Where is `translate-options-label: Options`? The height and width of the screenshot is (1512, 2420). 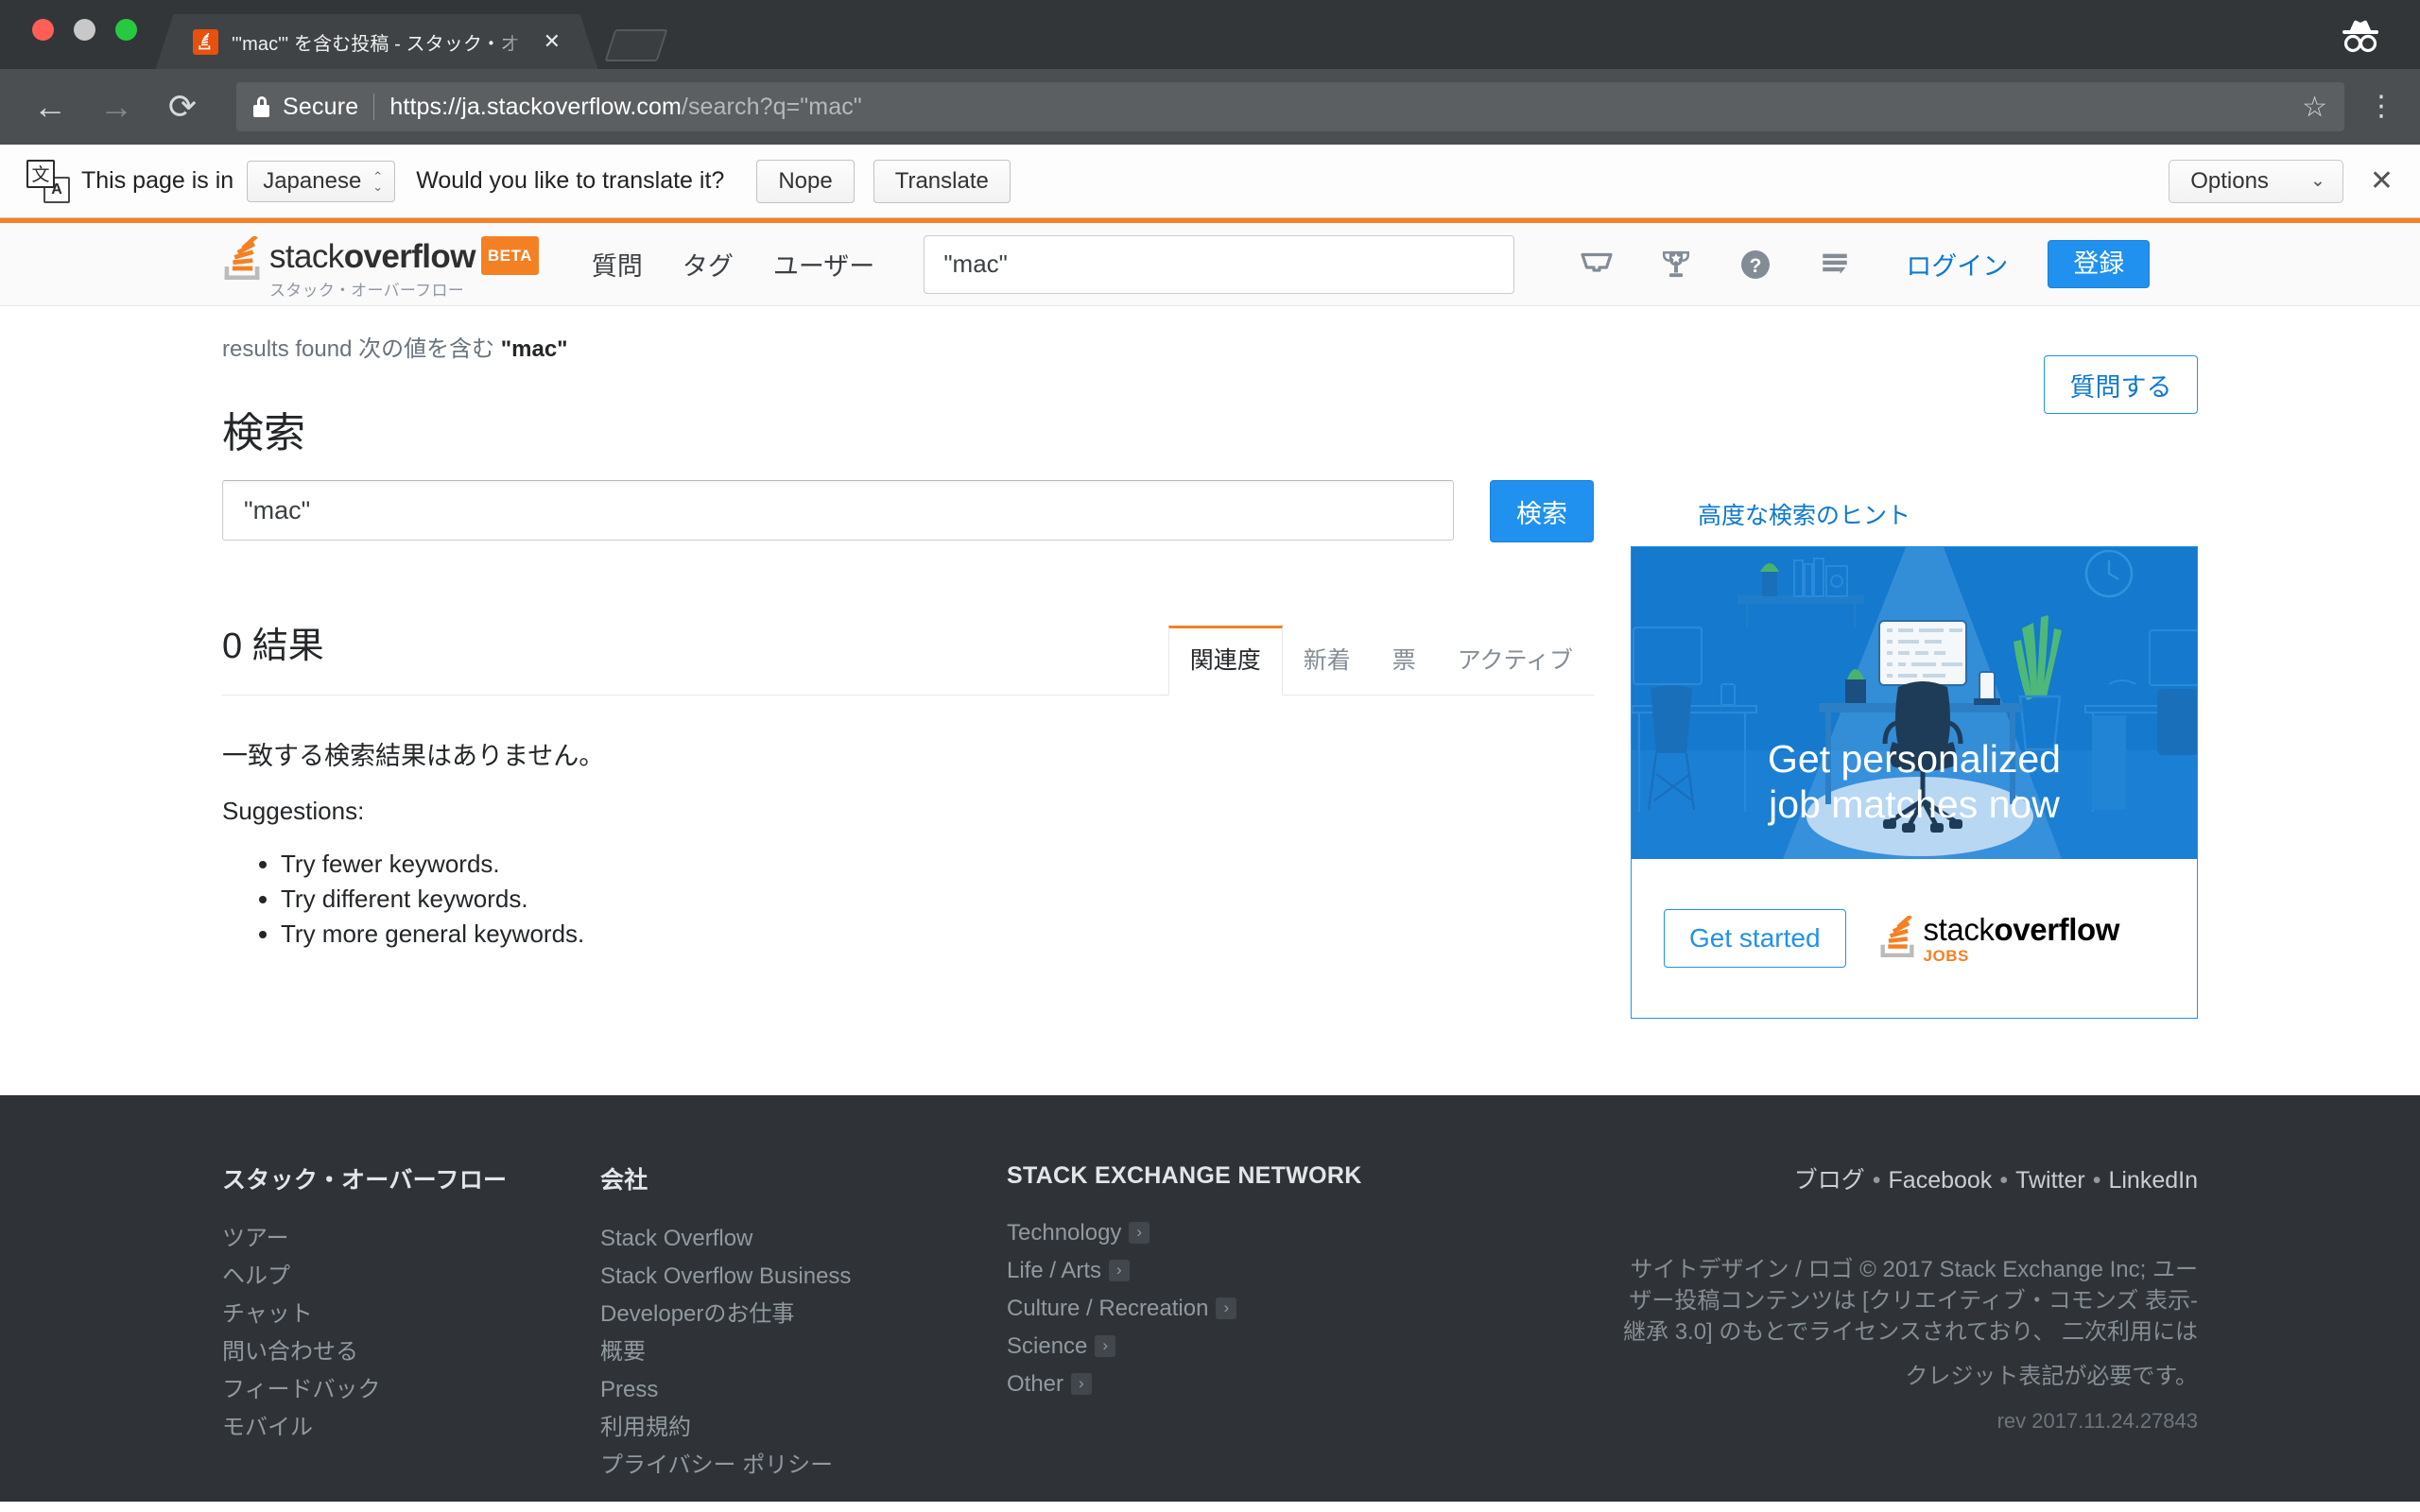
translate-options-label: Options is located at coordinates (2229, 180).